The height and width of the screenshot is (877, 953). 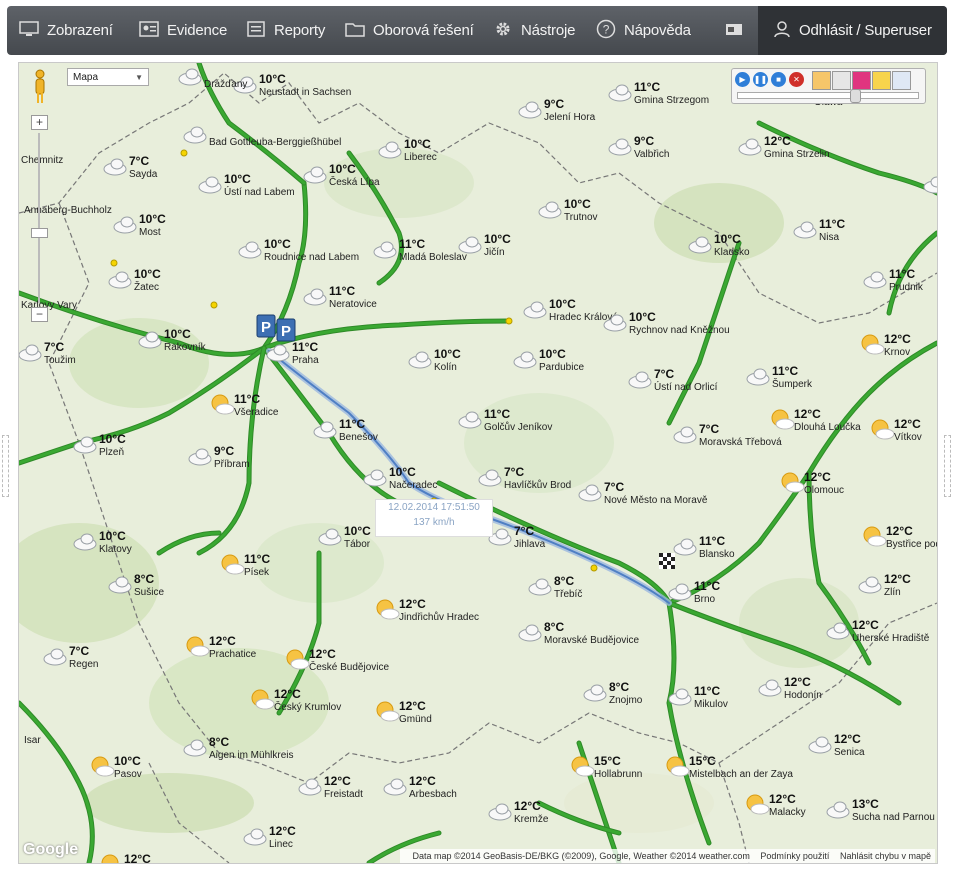 I want to click on city-label: Linec, so click(x=281, y=844).